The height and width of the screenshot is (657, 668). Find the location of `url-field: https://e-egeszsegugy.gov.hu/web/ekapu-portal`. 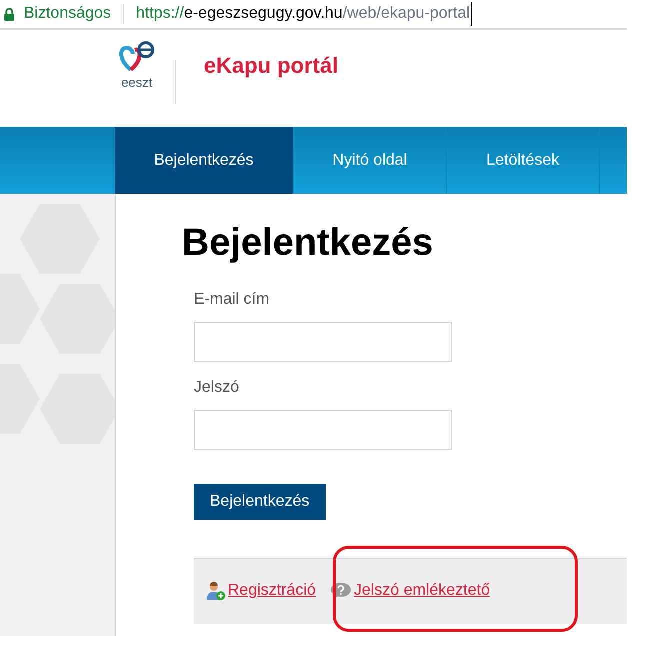

url-field: https://e-egeszsegugy.gov.hu/web/ekapu-portal is located at coordinates (304, 14).